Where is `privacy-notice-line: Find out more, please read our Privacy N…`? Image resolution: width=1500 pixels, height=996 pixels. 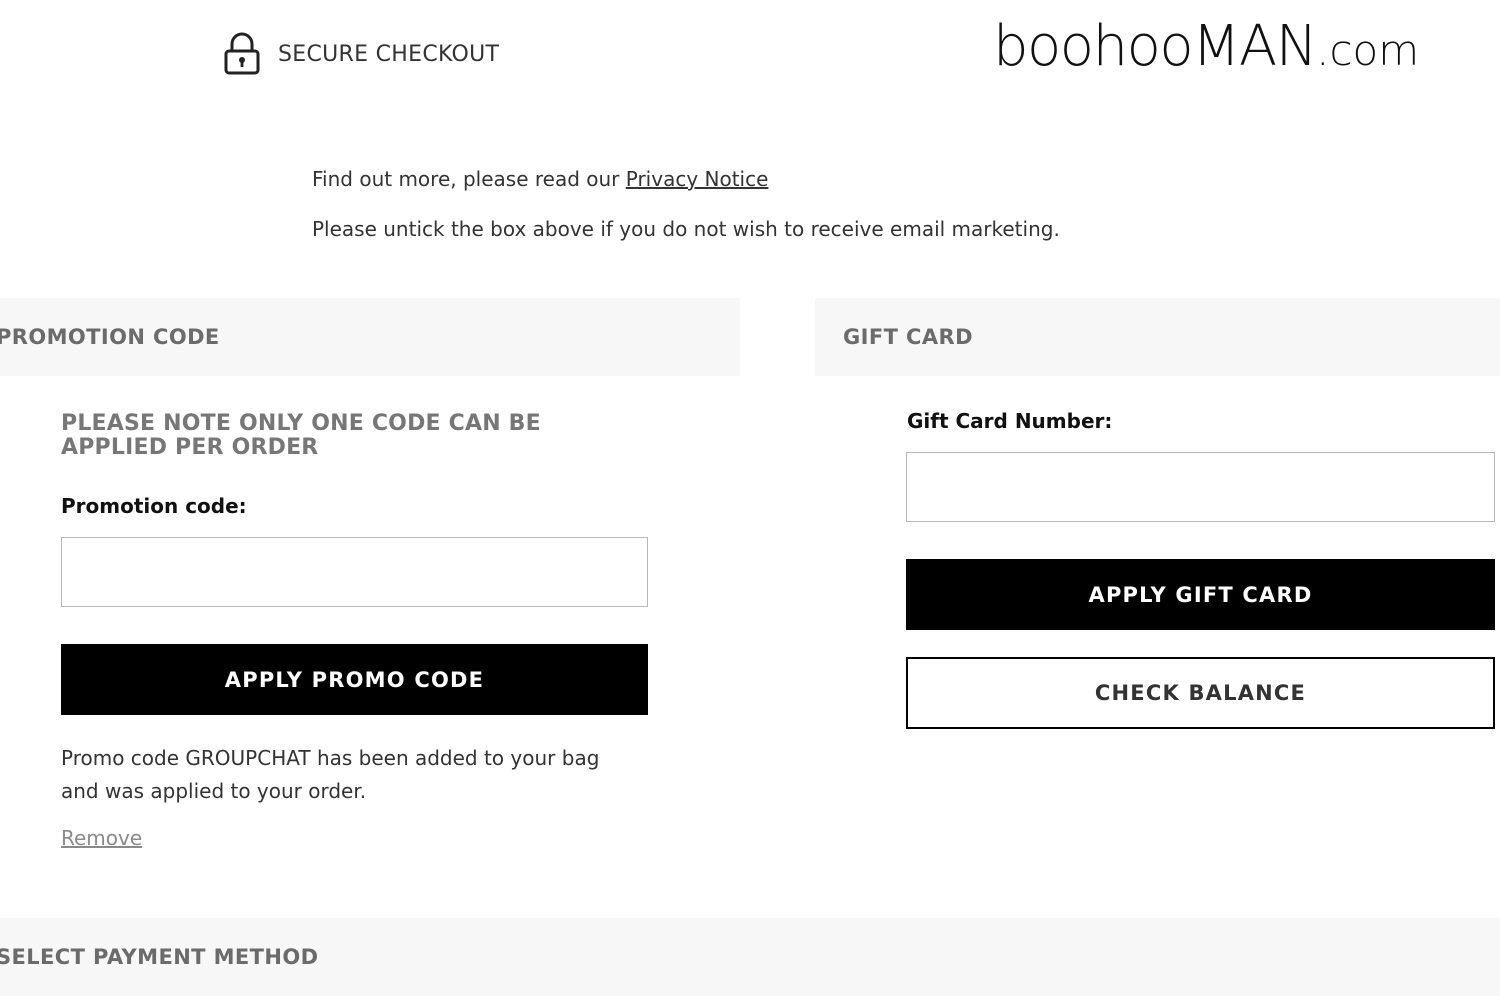 privacy-notice-line: Find out more, please read our Privacy N… is located at coordinates (540, 179).